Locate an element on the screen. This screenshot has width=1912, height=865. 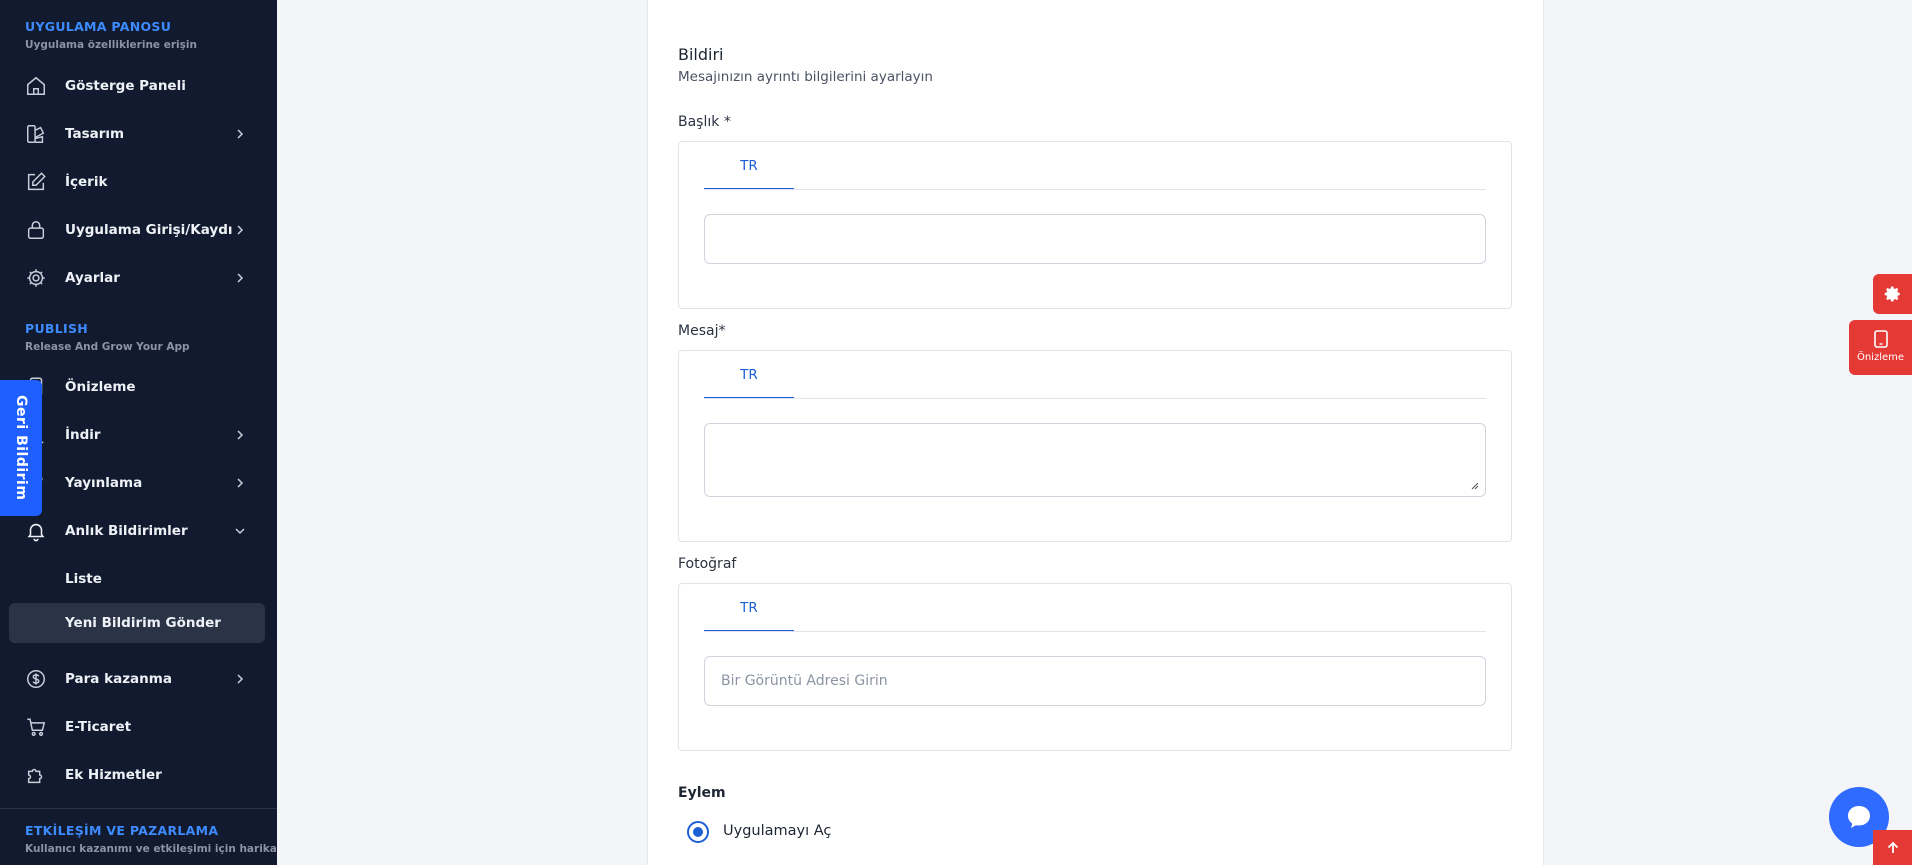
sidebar-item-ecommerce: E-Ticaret is located at coordinates (138, 727).